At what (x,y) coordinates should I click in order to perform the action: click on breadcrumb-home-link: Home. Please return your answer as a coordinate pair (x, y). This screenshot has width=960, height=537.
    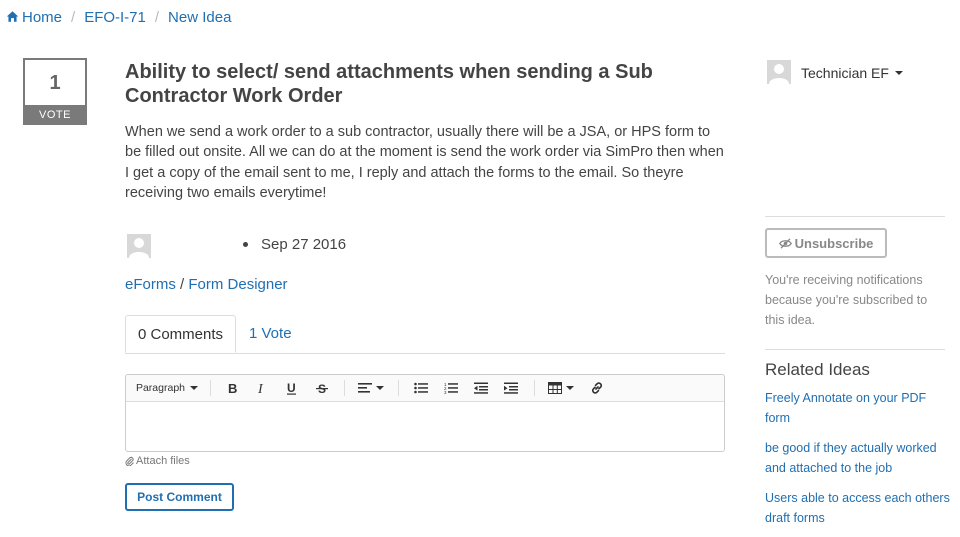
    Looking at the image, I should click on (34, 17).